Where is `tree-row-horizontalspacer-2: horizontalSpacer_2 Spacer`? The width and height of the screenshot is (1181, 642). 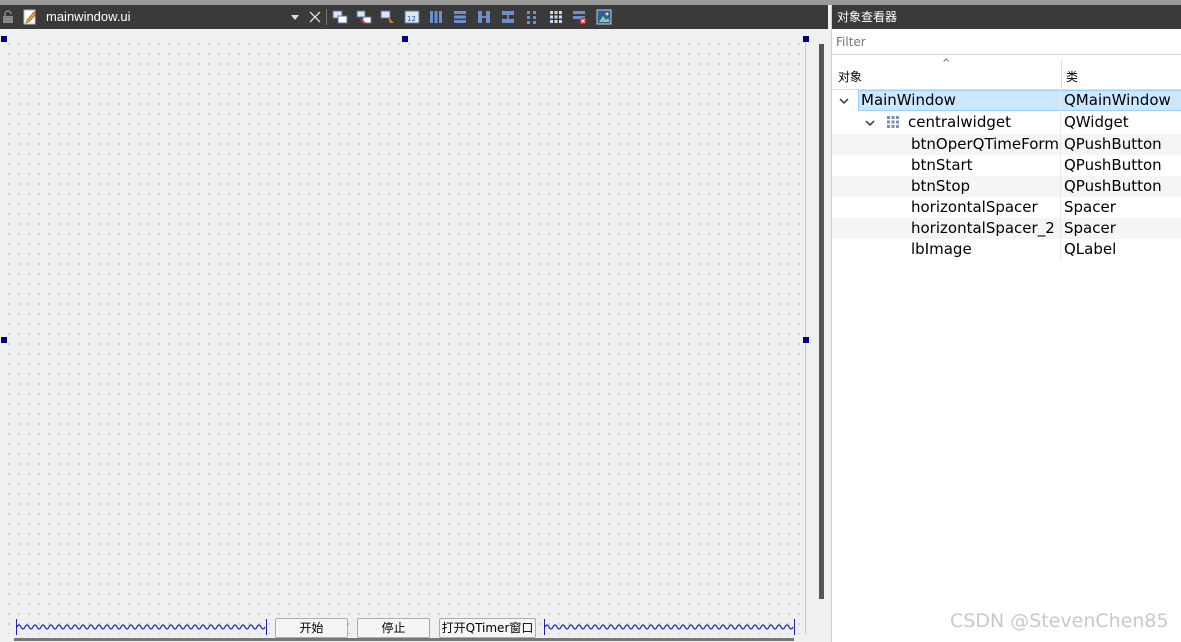 tree-row-horizontalspacer-2: horizontalSpacer_2 Spacer is located at coordinates (1006, 228).